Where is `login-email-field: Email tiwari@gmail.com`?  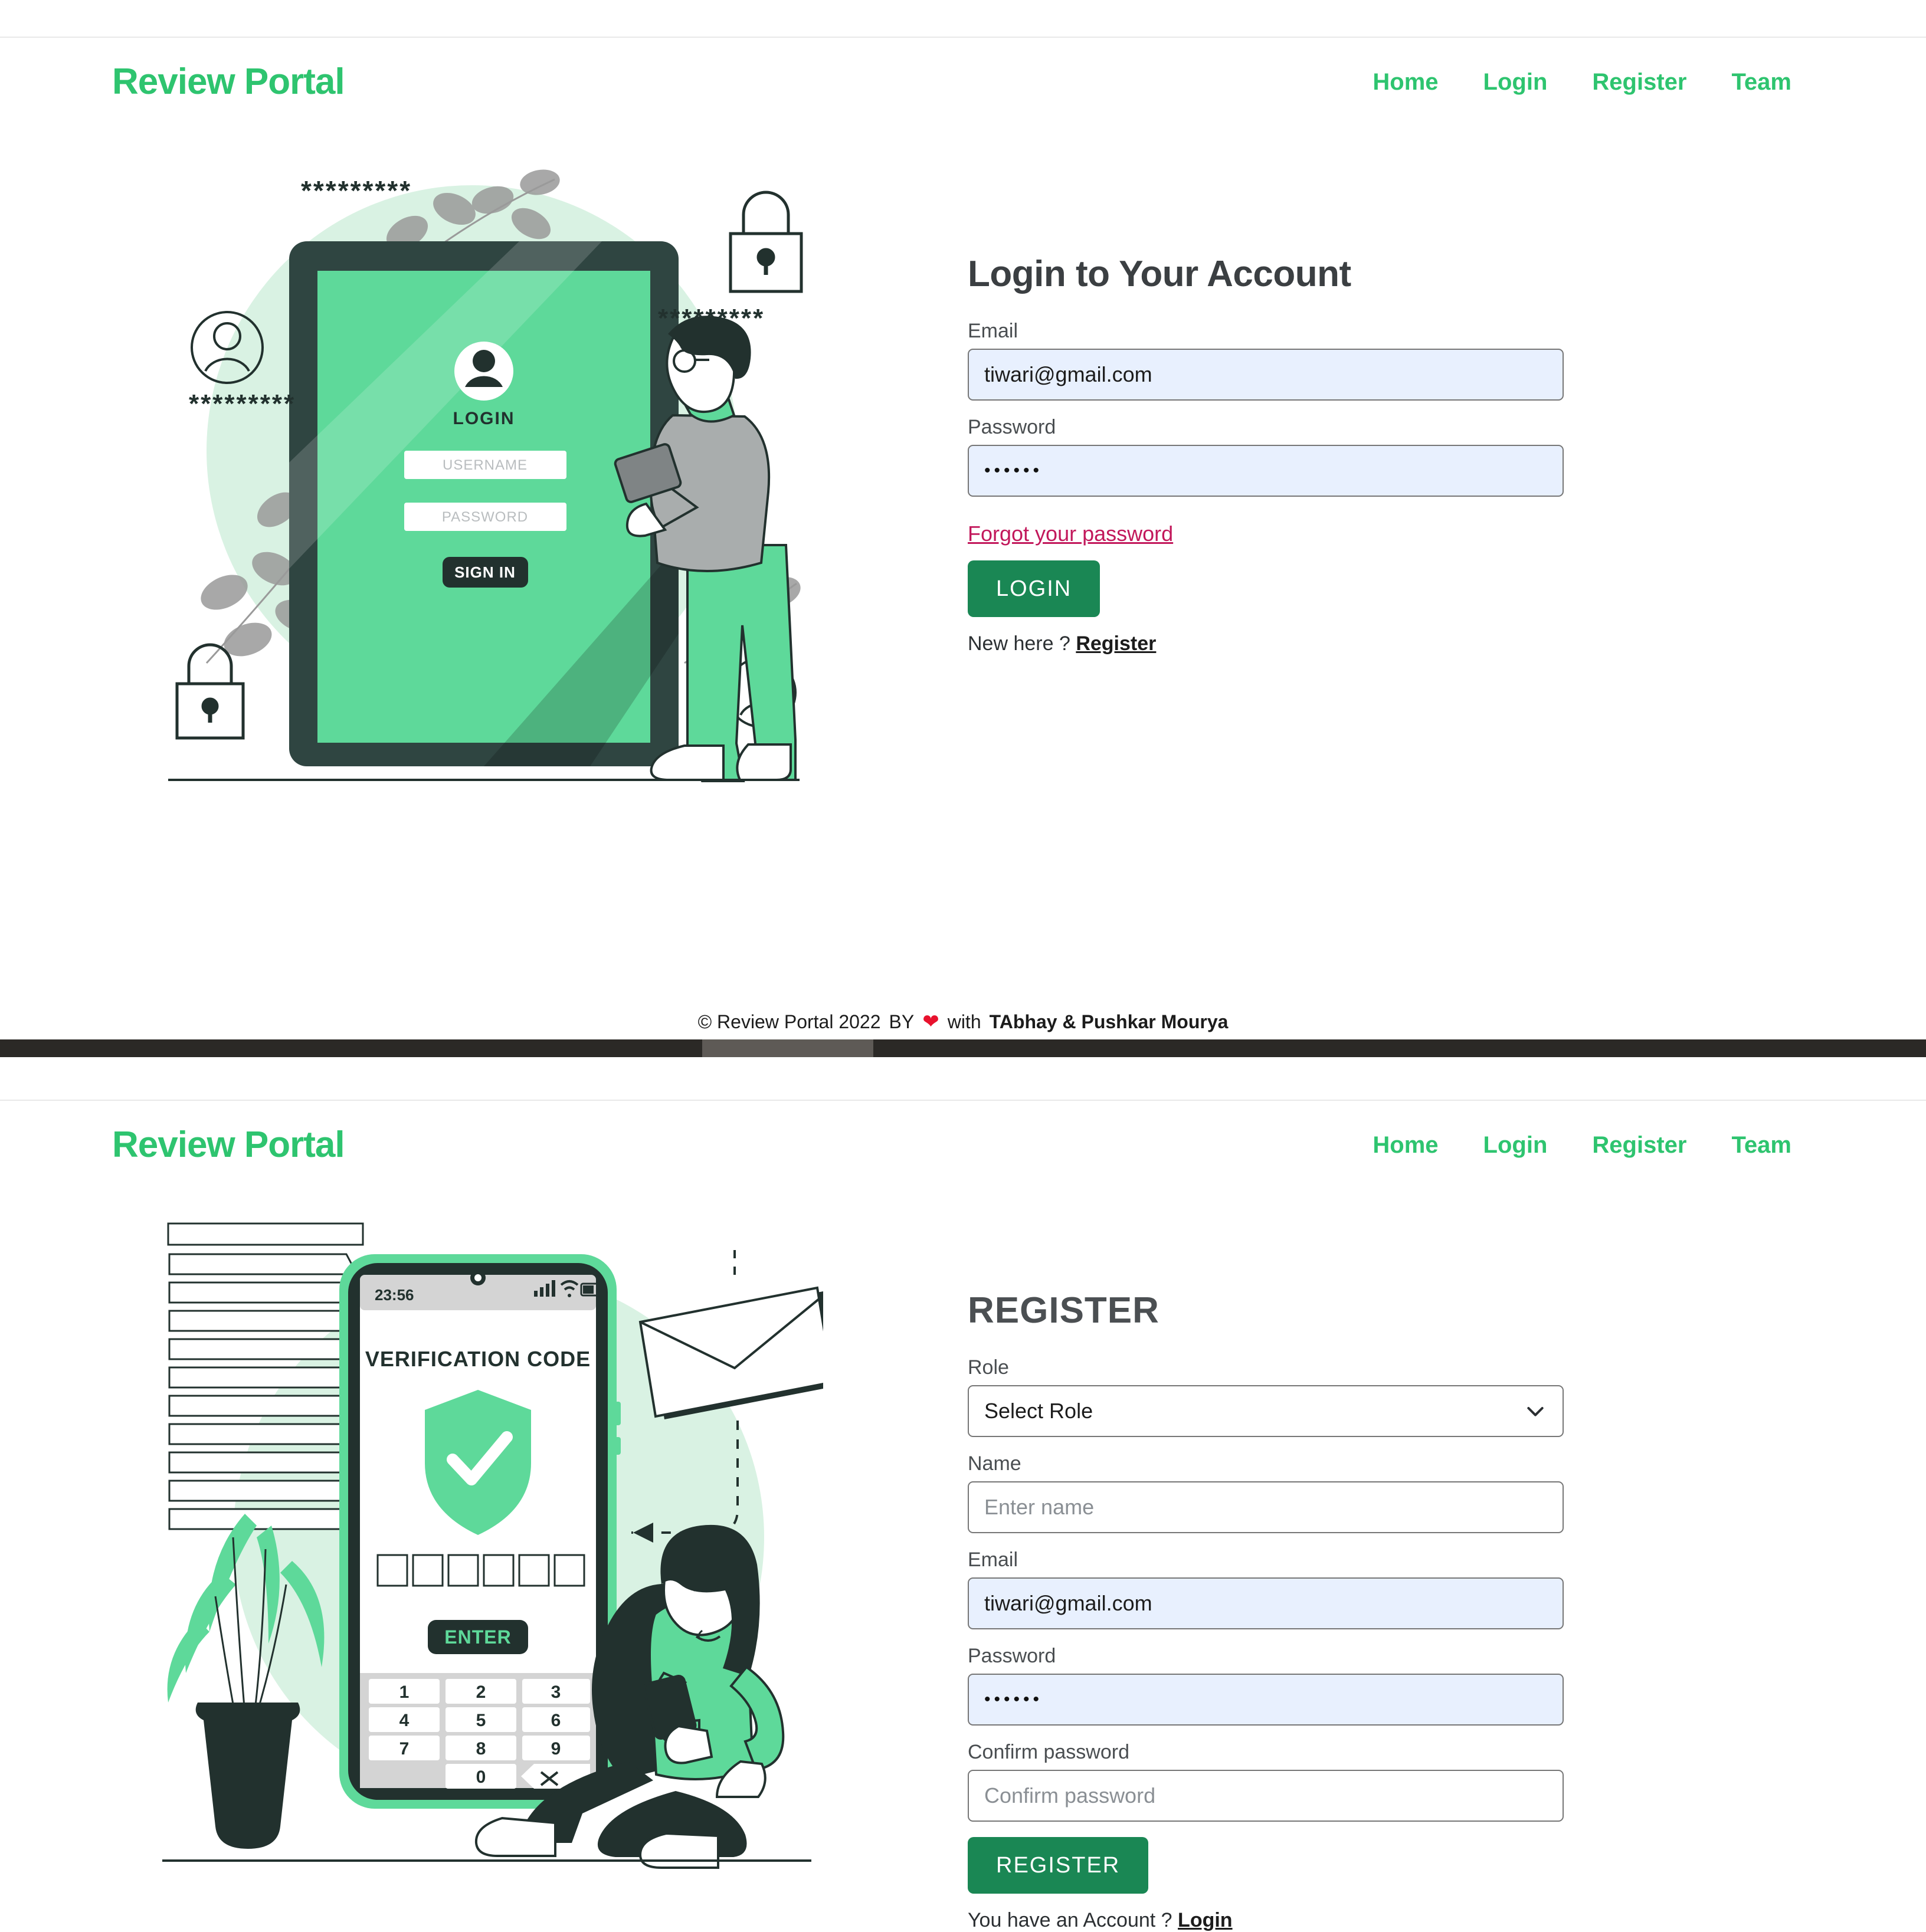 login-email-field: Email tiwari@gmail.com is located at coordinates (1266, 360).